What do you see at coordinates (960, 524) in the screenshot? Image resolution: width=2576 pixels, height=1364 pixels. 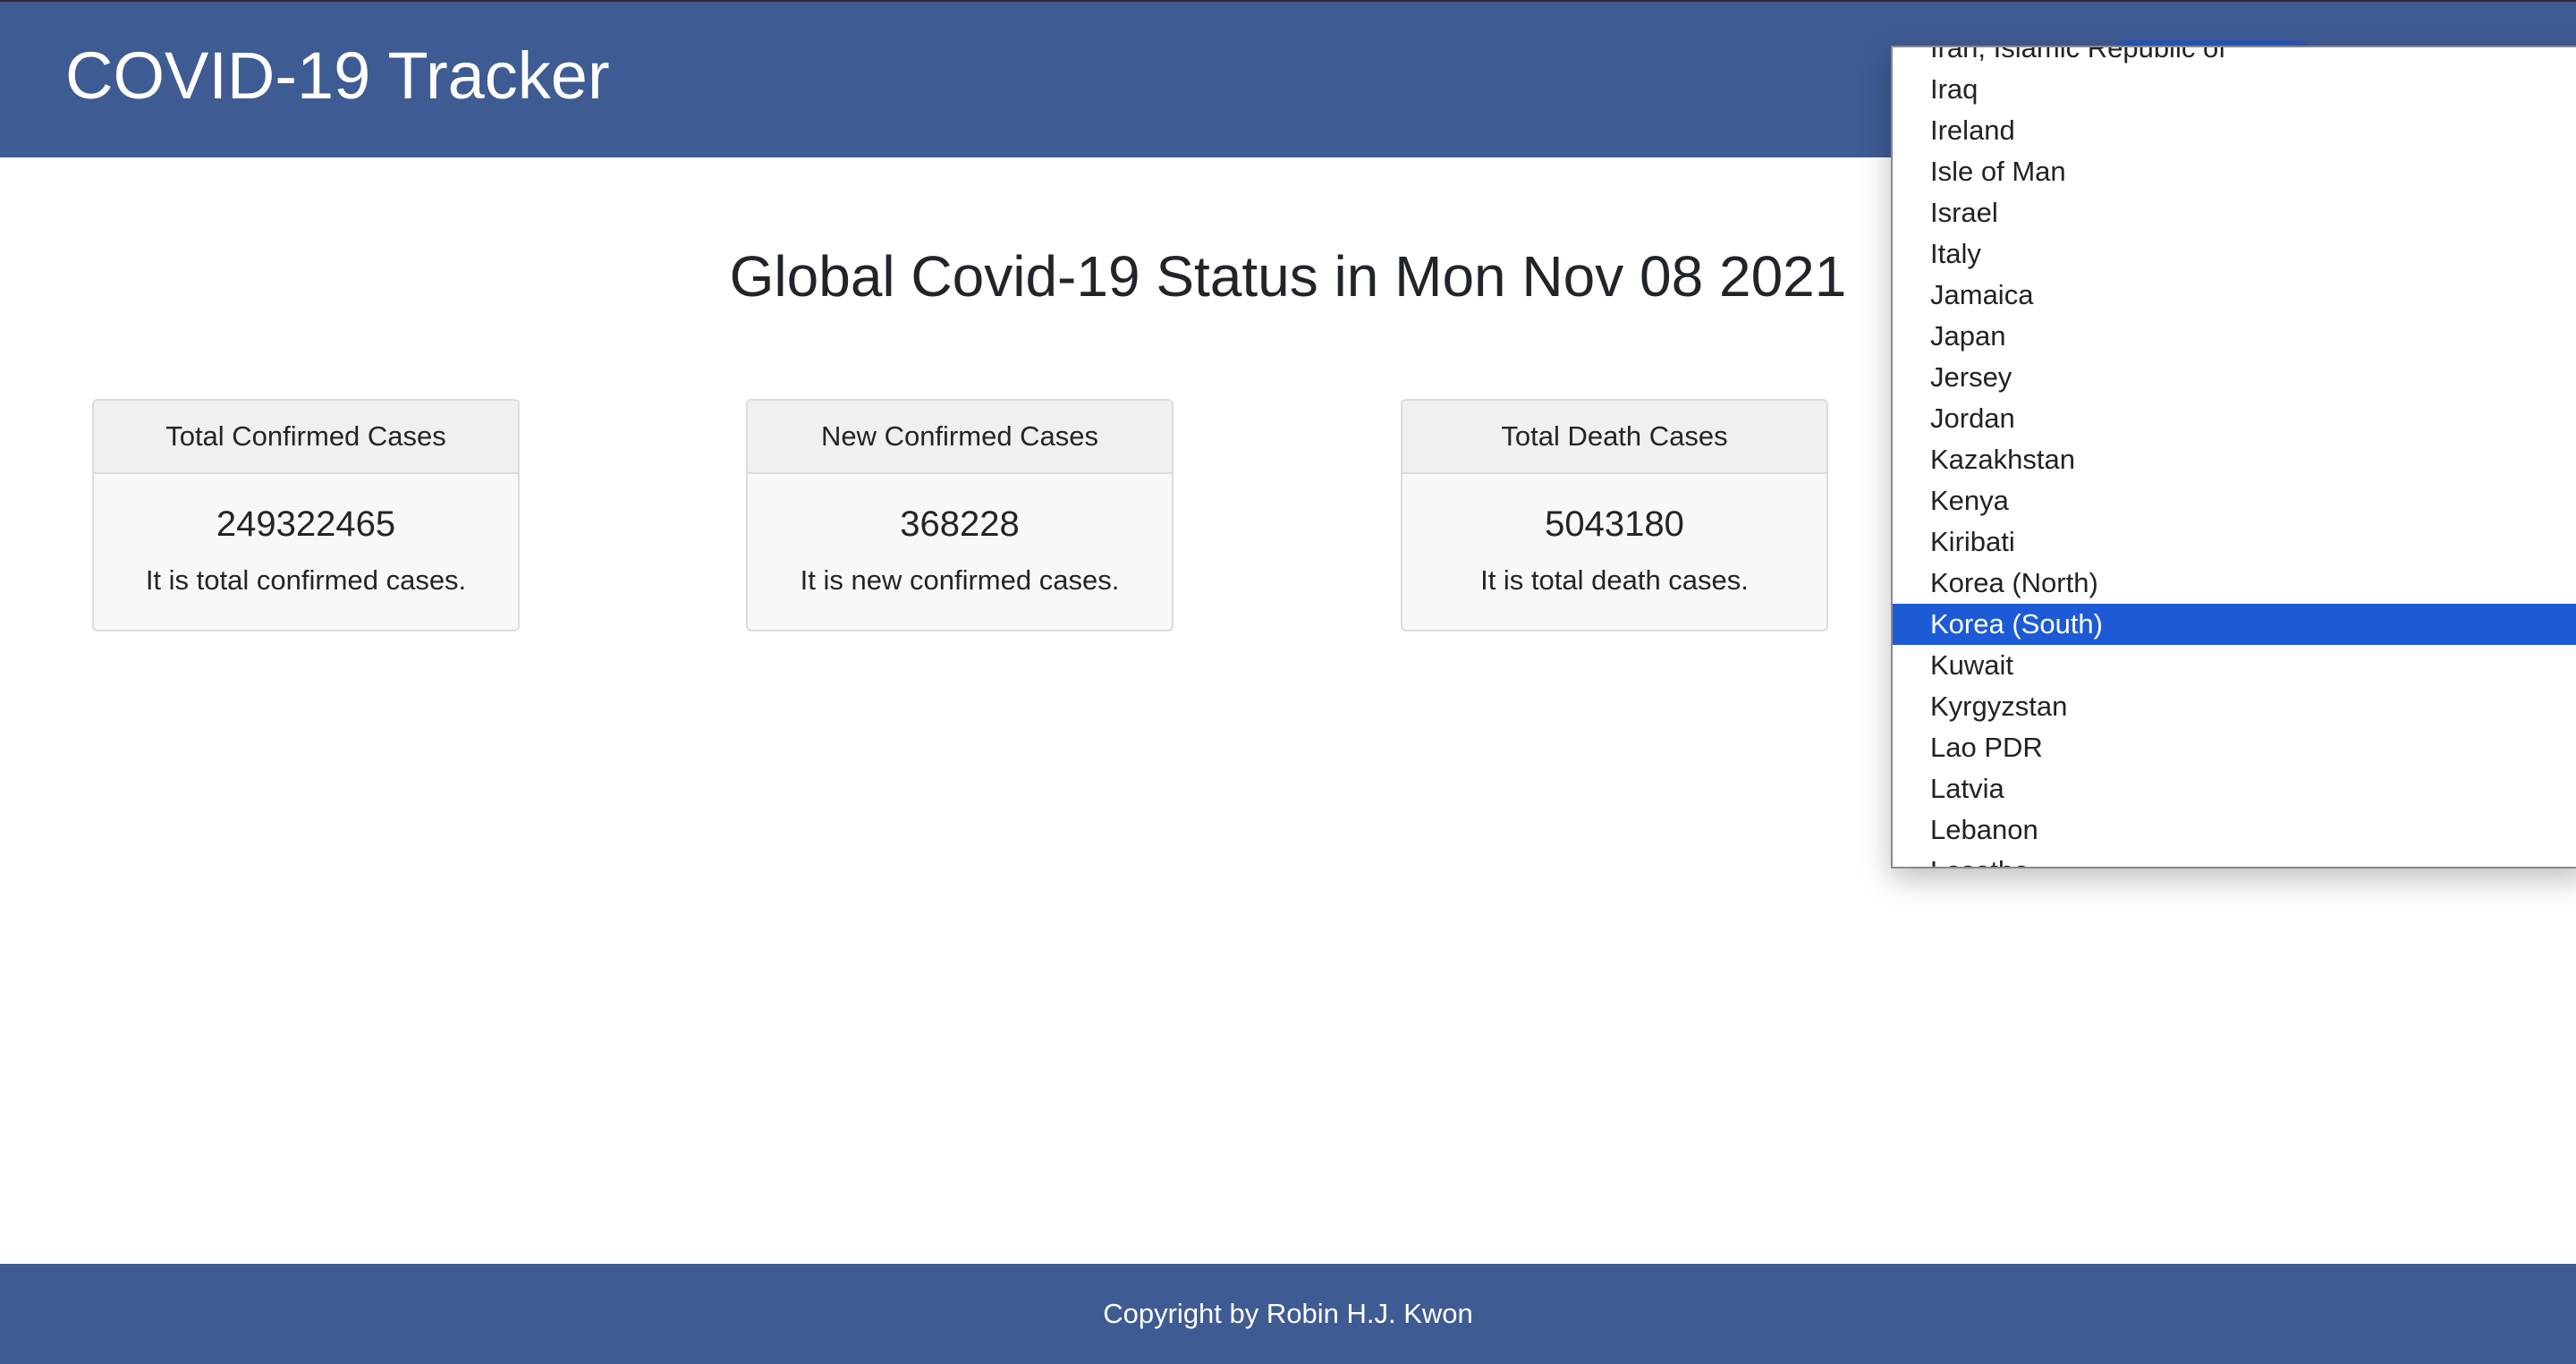 I see `card-value: 368228` at bounding box center [960, 524].